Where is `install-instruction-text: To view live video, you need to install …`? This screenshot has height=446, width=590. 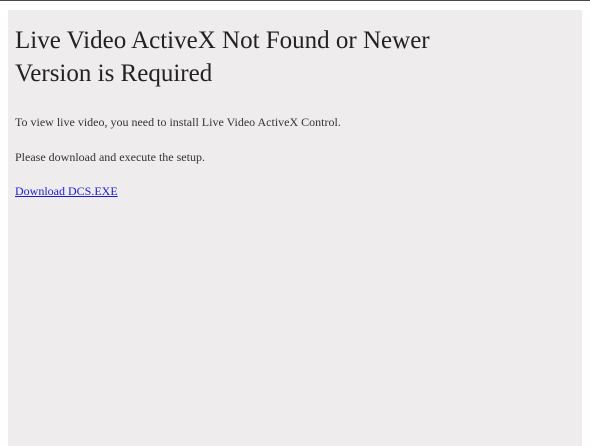 install-instruction-text: To view live video, you need to install … is located at coordinates (178, 122).